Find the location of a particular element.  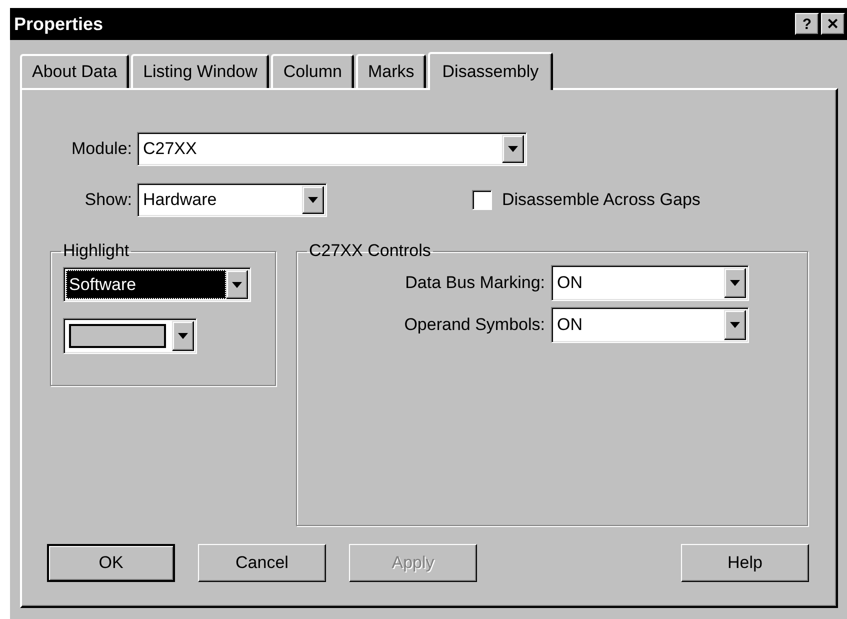

tab: Marks is located at coordinates (391, 71).